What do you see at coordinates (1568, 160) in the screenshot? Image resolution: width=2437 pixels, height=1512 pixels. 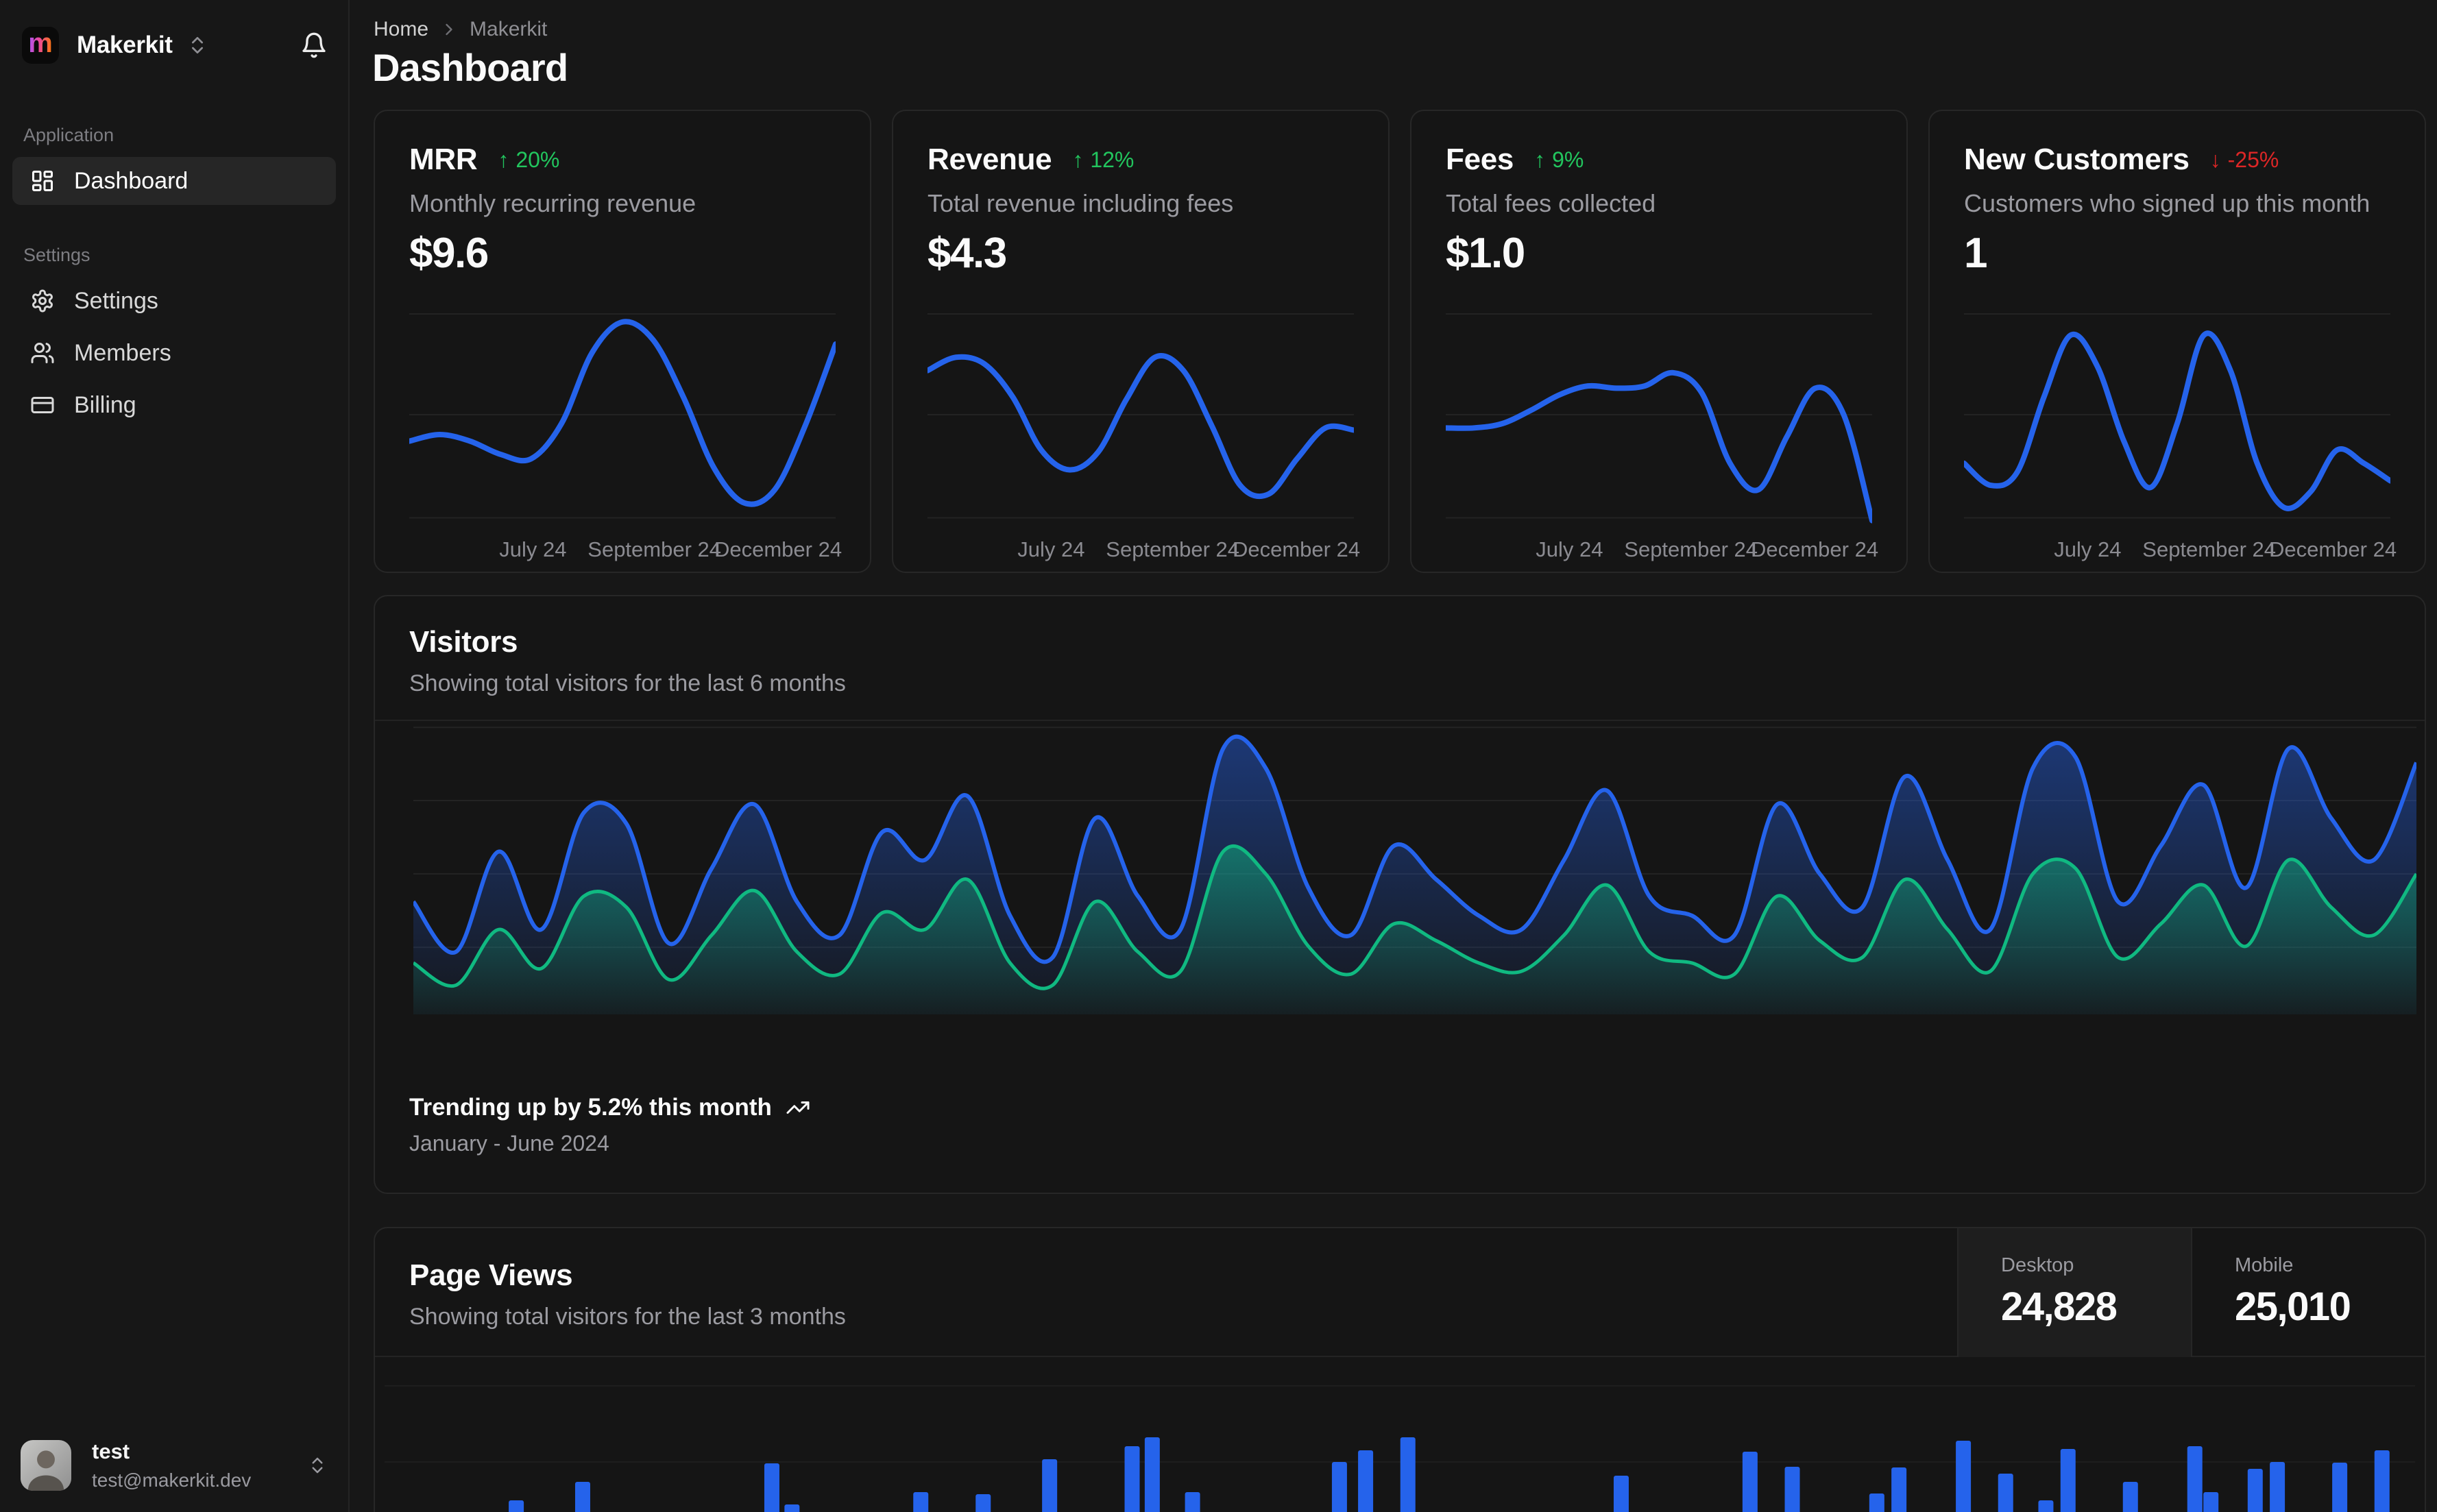 I see `change-percent: 9%` at bounding box center [1568, 160].